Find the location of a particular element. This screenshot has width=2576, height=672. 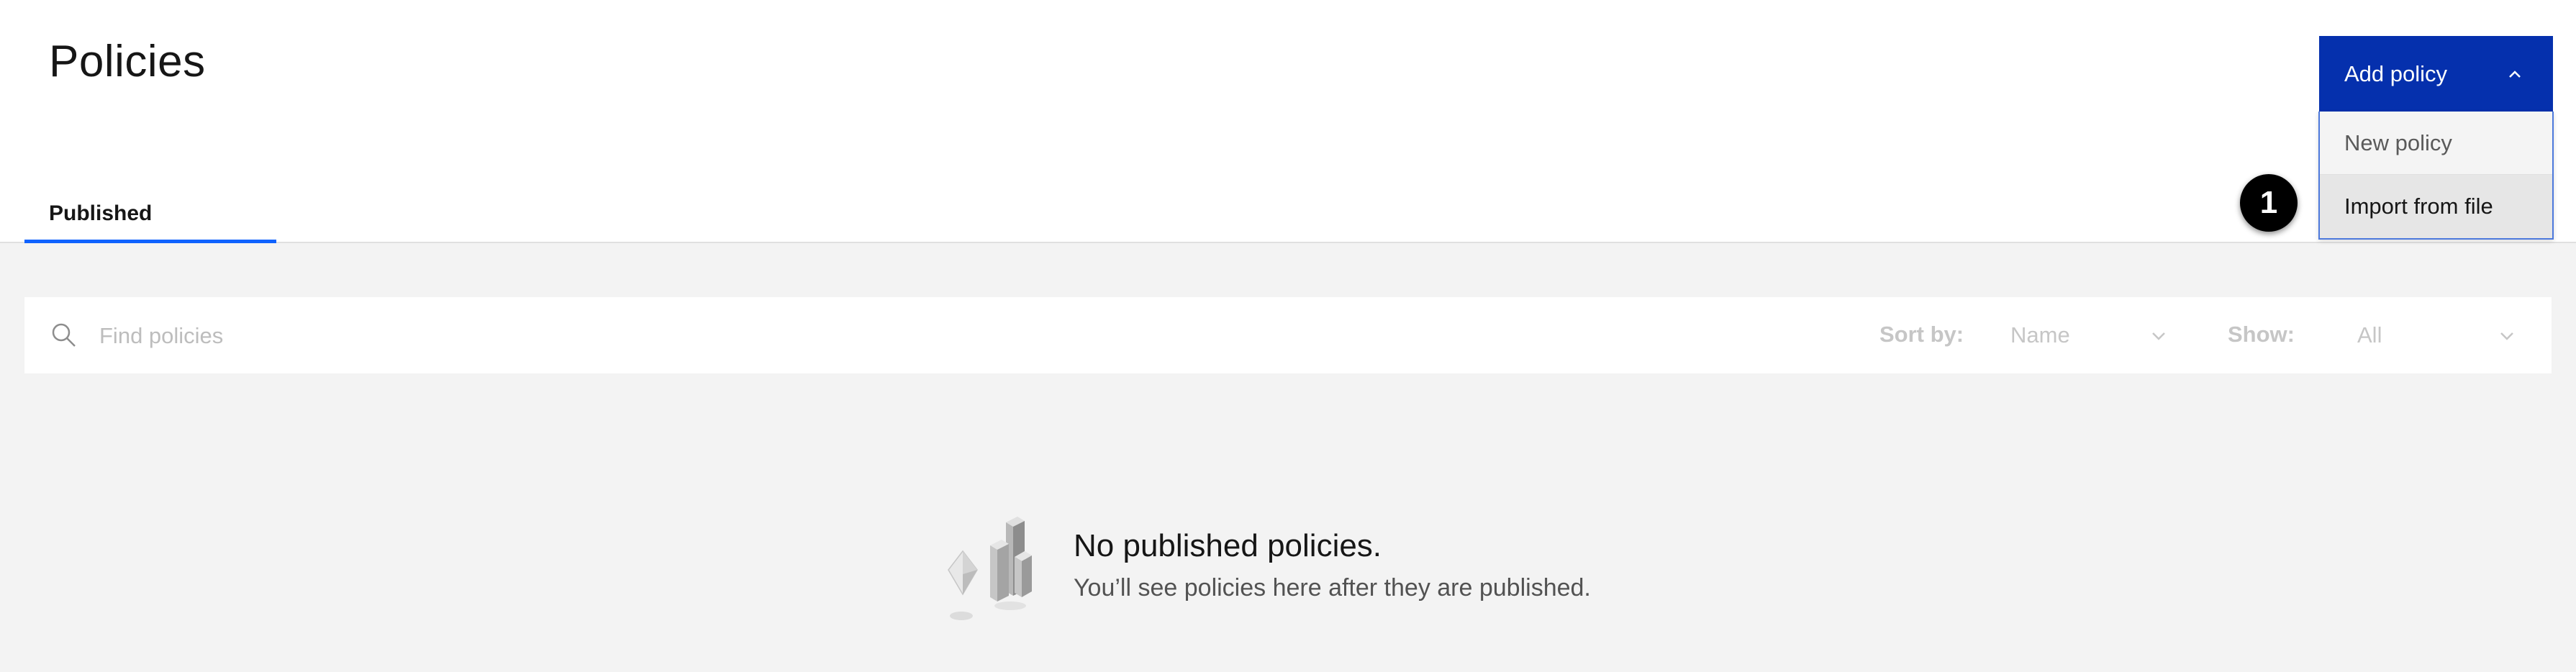

menu-item-new-policy: New policy is located at coordinates (2436, 143).